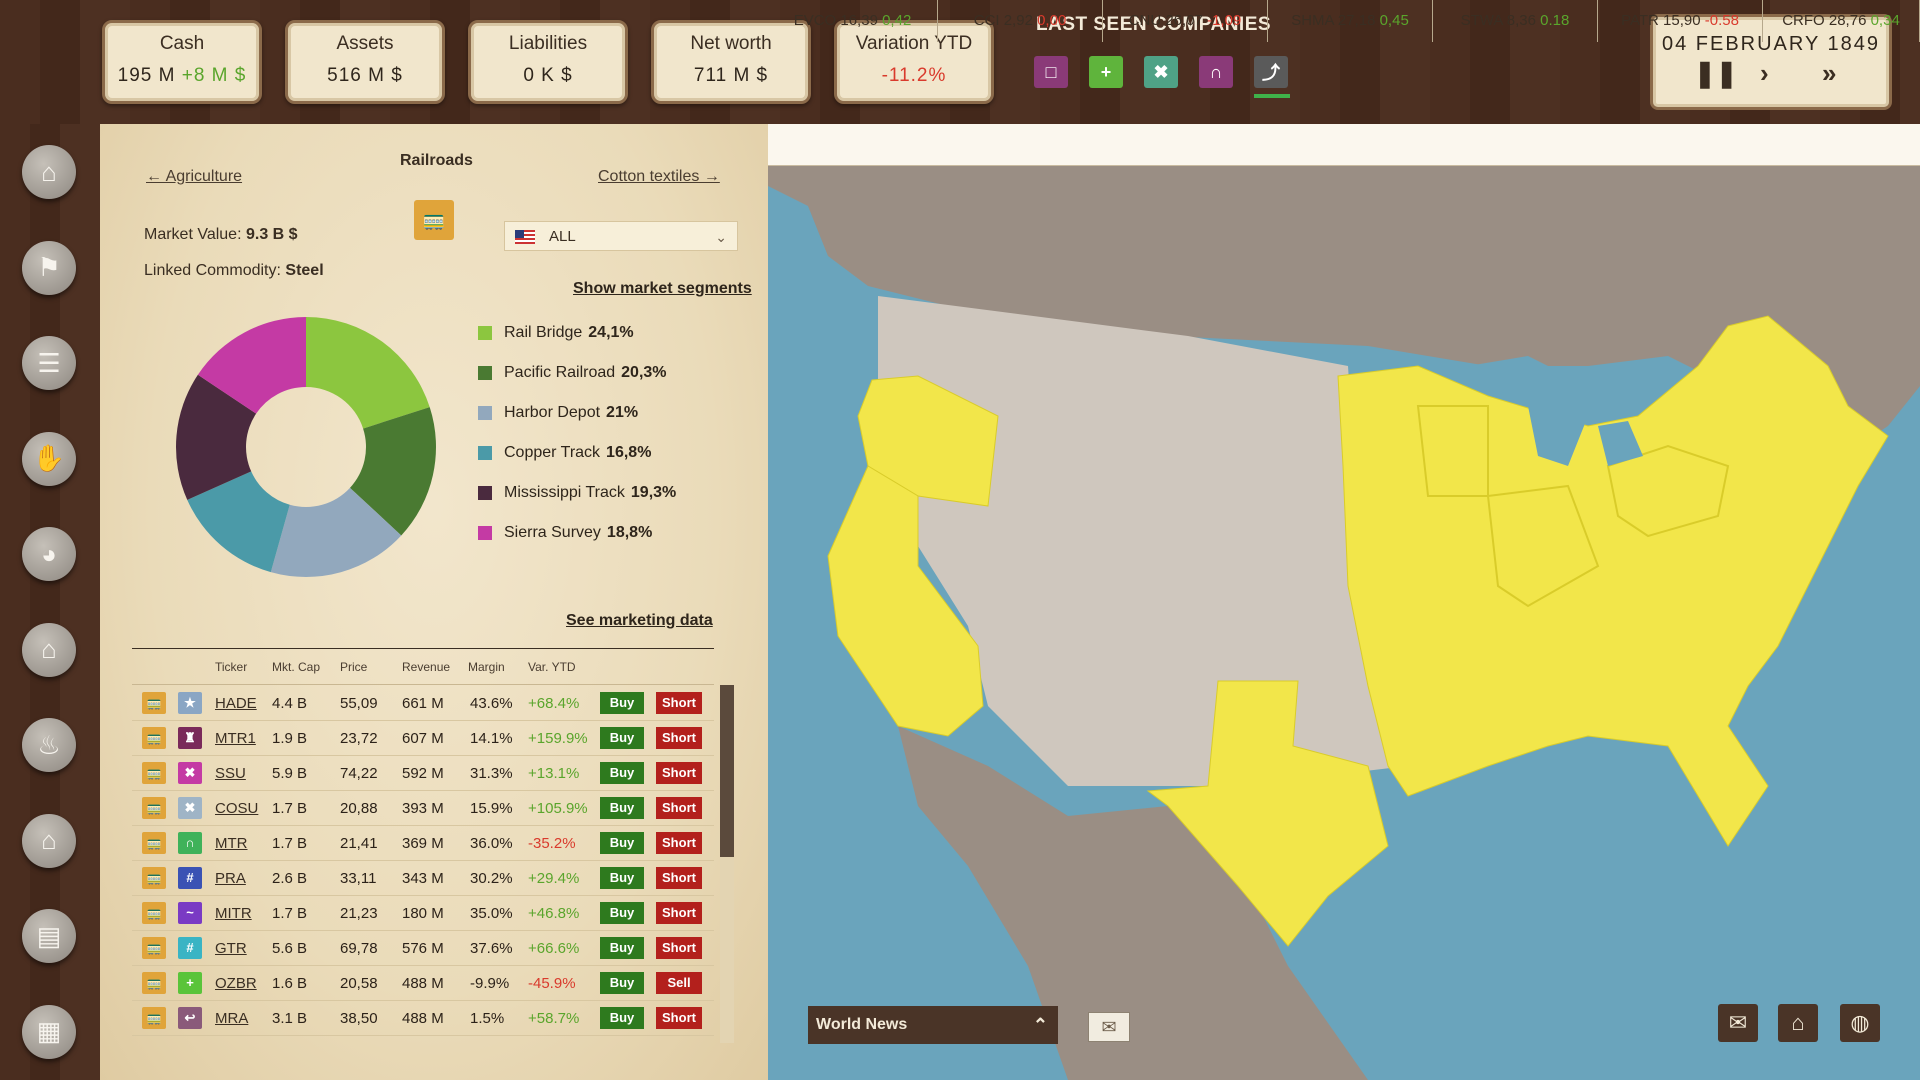  Describe the element at coordinates (230, 878) in the screenshot. I see `ticker-link: PRA` at that location.